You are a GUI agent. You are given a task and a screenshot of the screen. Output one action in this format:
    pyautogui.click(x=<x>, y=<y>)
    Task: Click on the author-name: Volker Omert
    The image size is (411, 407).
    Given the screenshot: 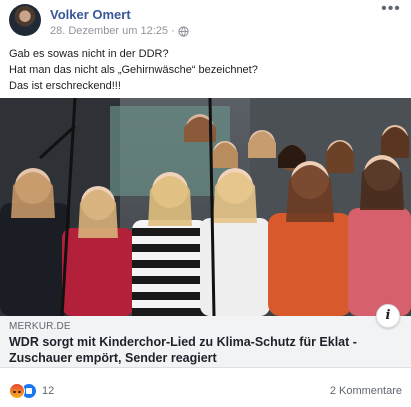 What is the action you would take?
    pyautogui.click(x=90, y=14)
    